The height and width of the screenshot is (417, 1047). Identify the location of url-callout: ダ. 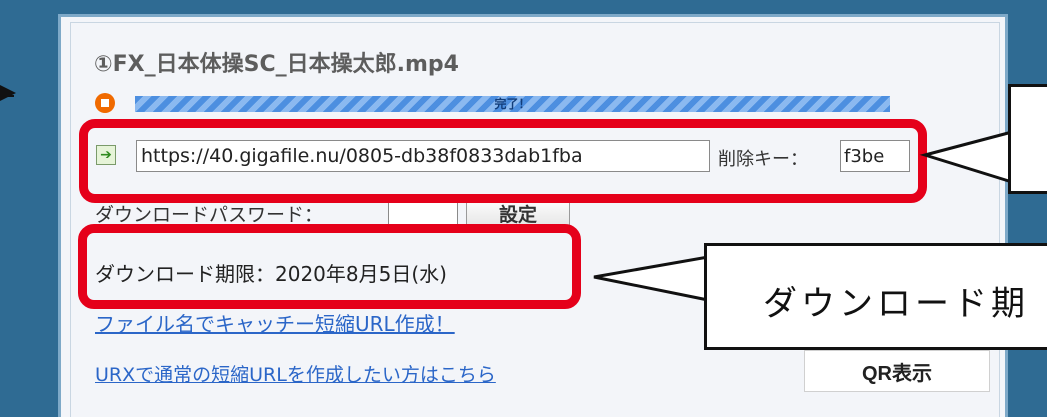
(1027, 139).